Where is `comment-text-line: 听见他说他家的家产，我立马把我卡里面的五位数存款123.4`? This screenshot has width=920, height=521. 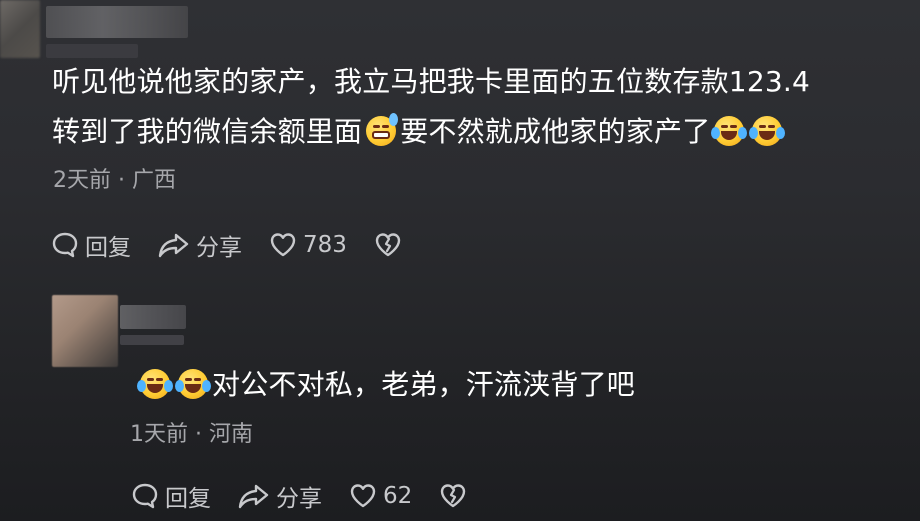
comment-text-line: 听见他说他家的家产，我立马把我卡里面的五位数存款123.4 is located at coordinates (431, 82).